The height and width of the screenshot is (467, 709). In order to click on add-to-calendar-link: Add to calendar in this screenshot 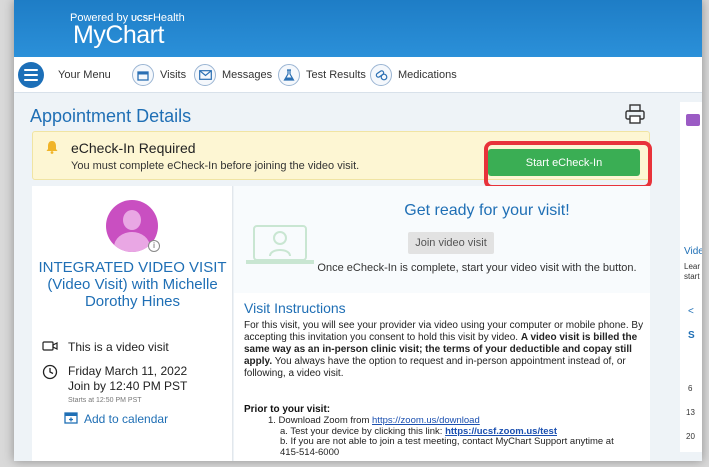, I will do `click(116, 419)`.